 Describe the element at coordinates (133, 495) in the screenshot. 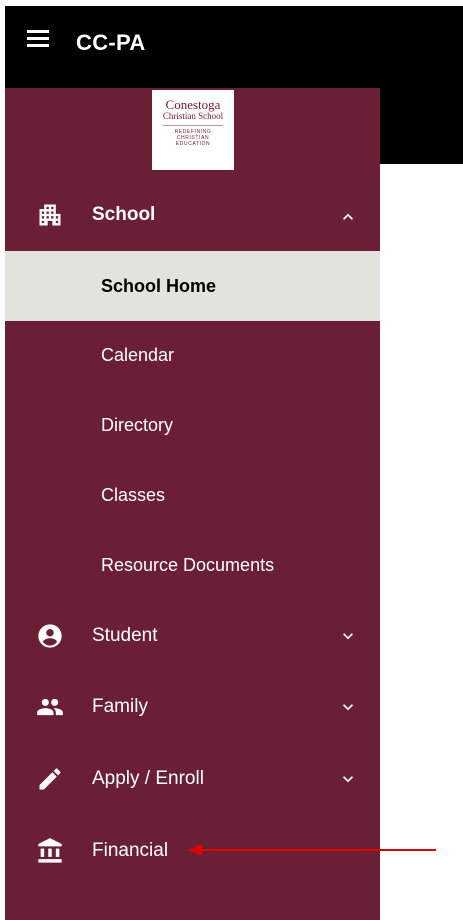

I see `sidebar-subitem-label: Classes` at that location.